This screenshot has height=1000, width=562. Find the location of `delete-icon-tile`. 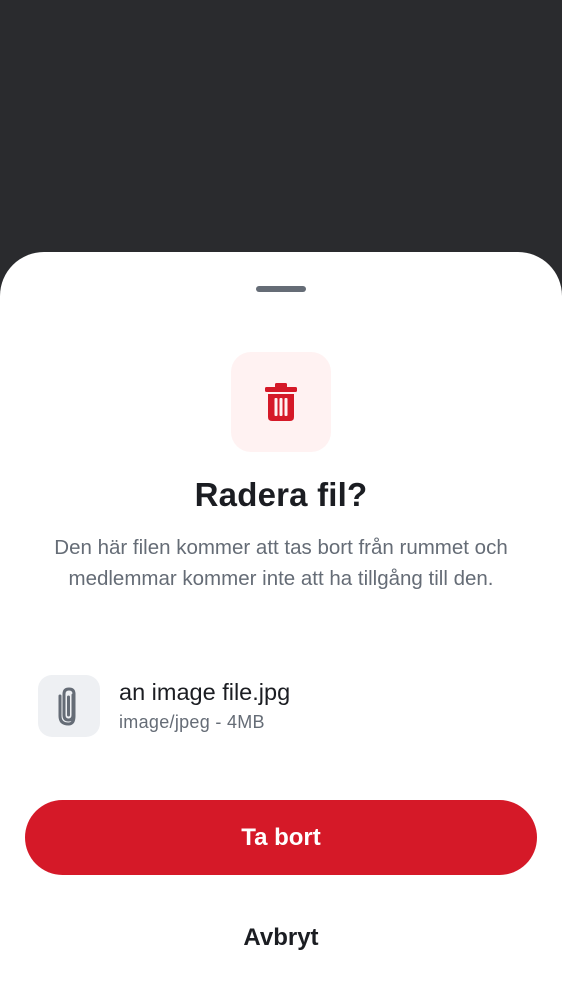

delete-icon-tile is located at coordinates (281, 402).